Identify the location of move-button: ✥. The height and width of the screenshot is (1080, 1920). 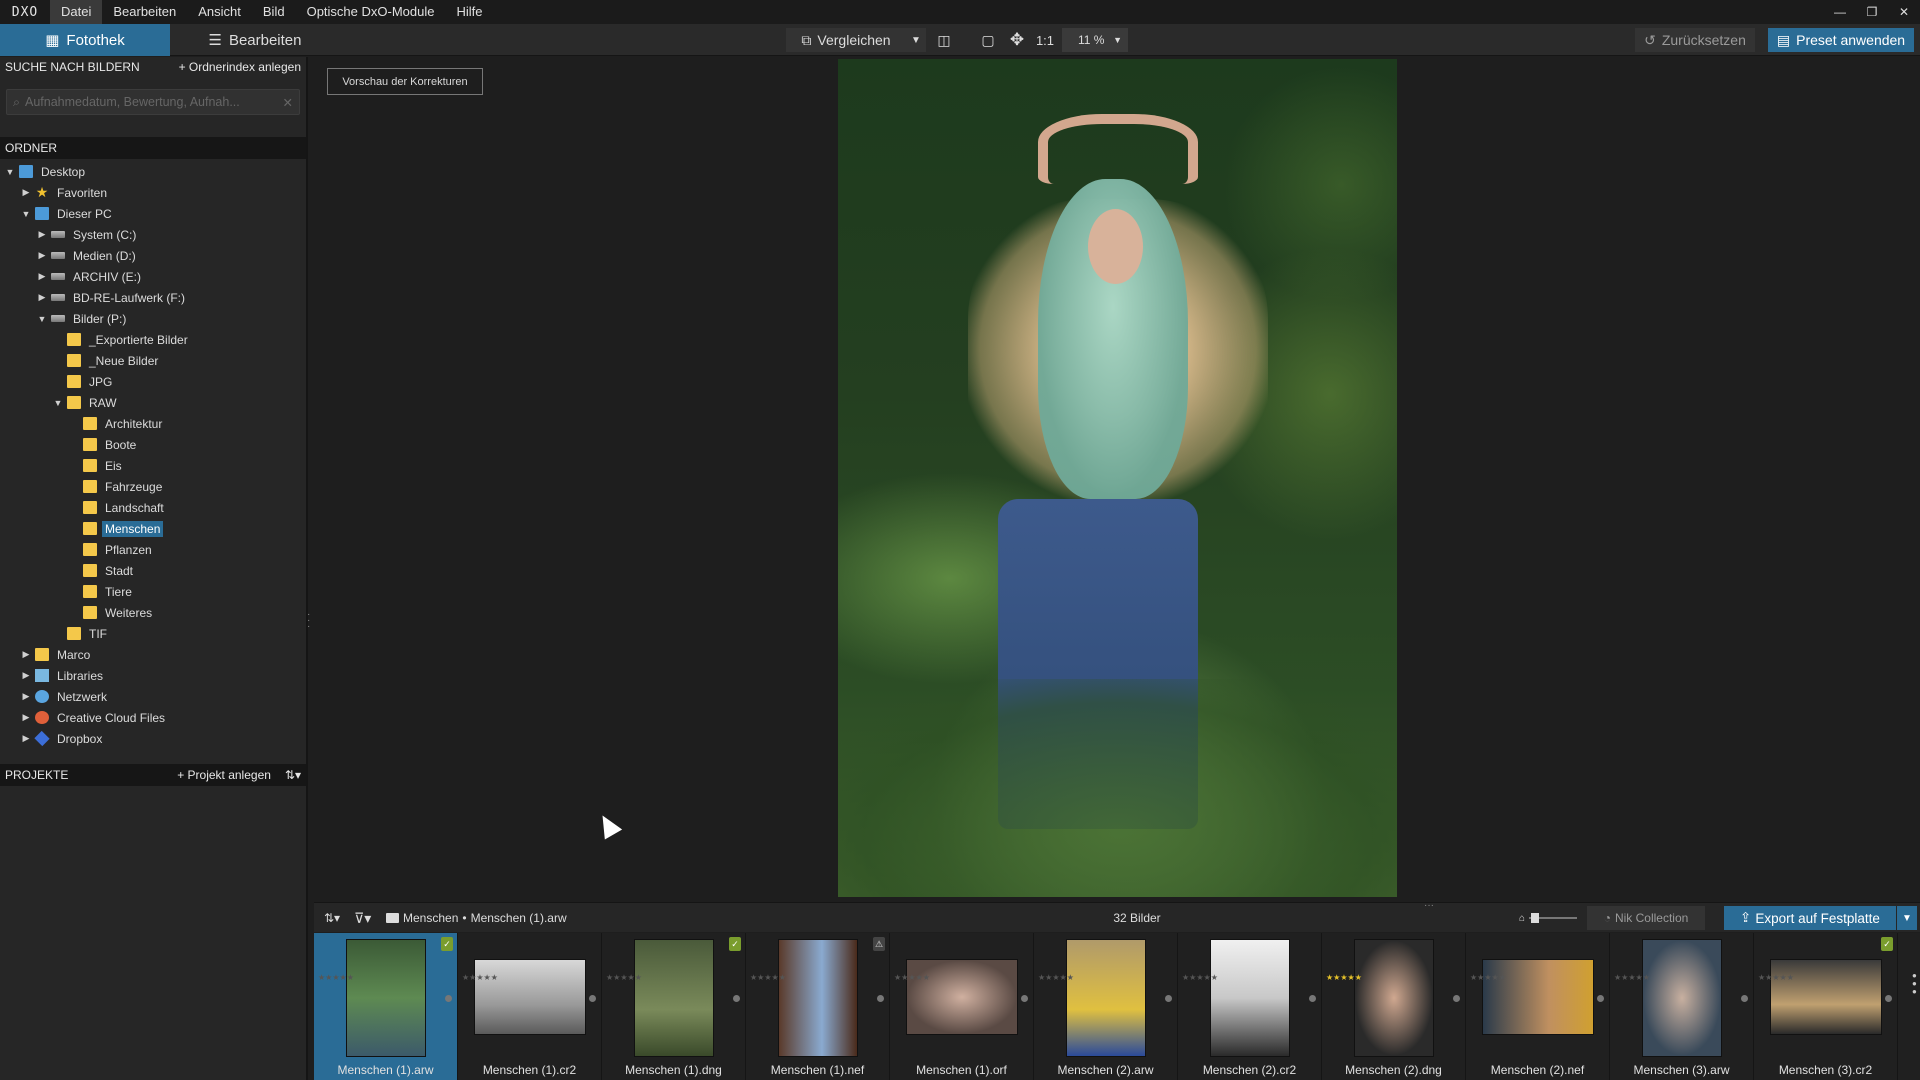
(1017, 40).